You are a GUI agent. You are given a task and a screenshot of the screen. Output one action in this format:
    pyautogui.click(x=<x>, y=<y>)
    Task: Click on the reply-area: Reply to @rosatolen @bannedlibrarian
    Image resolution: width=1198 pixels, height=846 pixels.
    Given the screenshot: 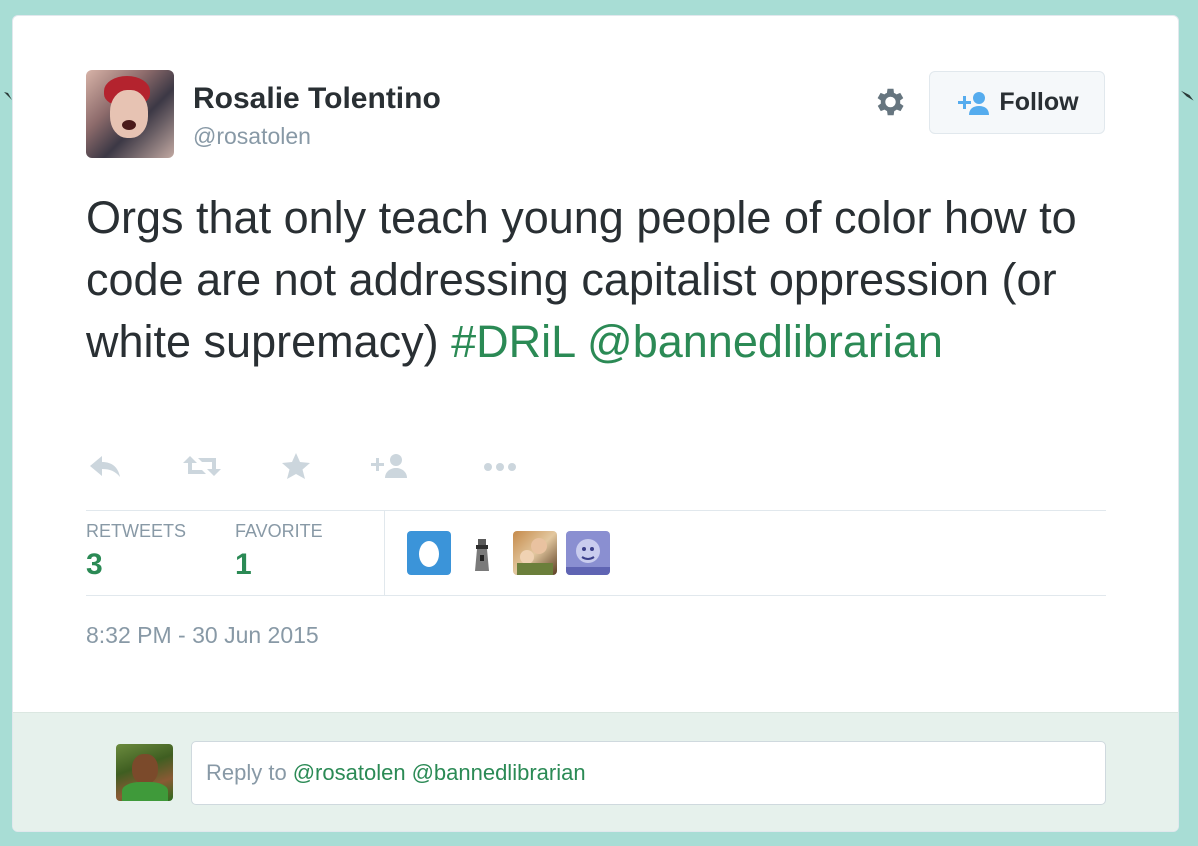 What is the action you would take?
    pyautogui.click(x=595, y=771)
    